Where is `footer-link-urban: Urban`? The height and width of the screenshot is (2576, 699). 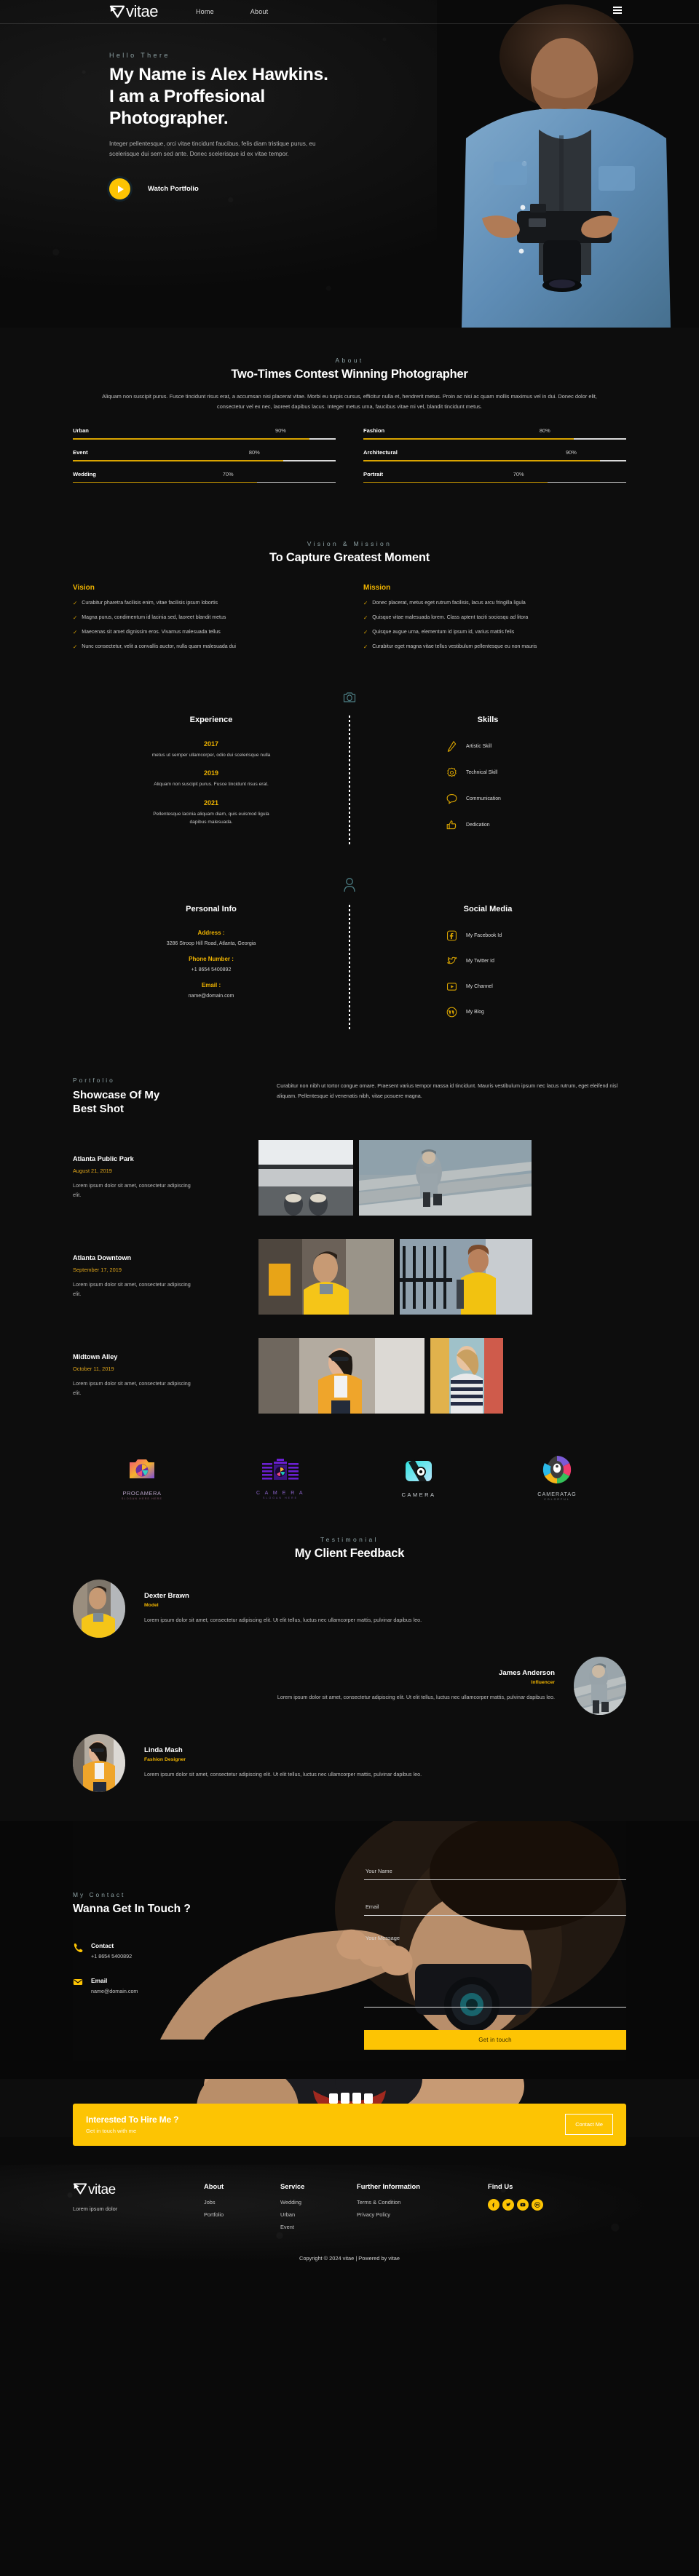 footer-link-urban: Urban is located at coordinates (318, 2214).